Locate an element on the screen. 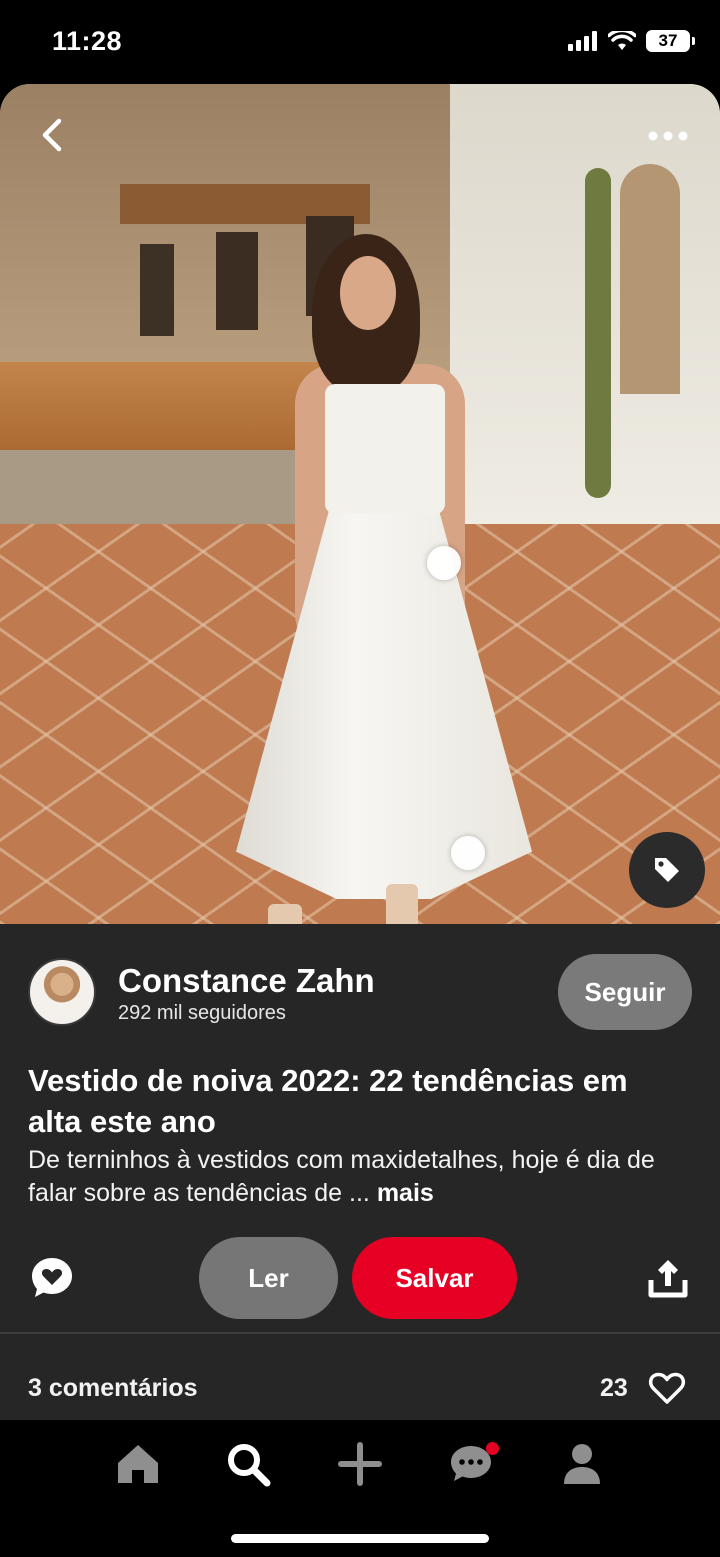  divider is located at coordinates (360, 1333).